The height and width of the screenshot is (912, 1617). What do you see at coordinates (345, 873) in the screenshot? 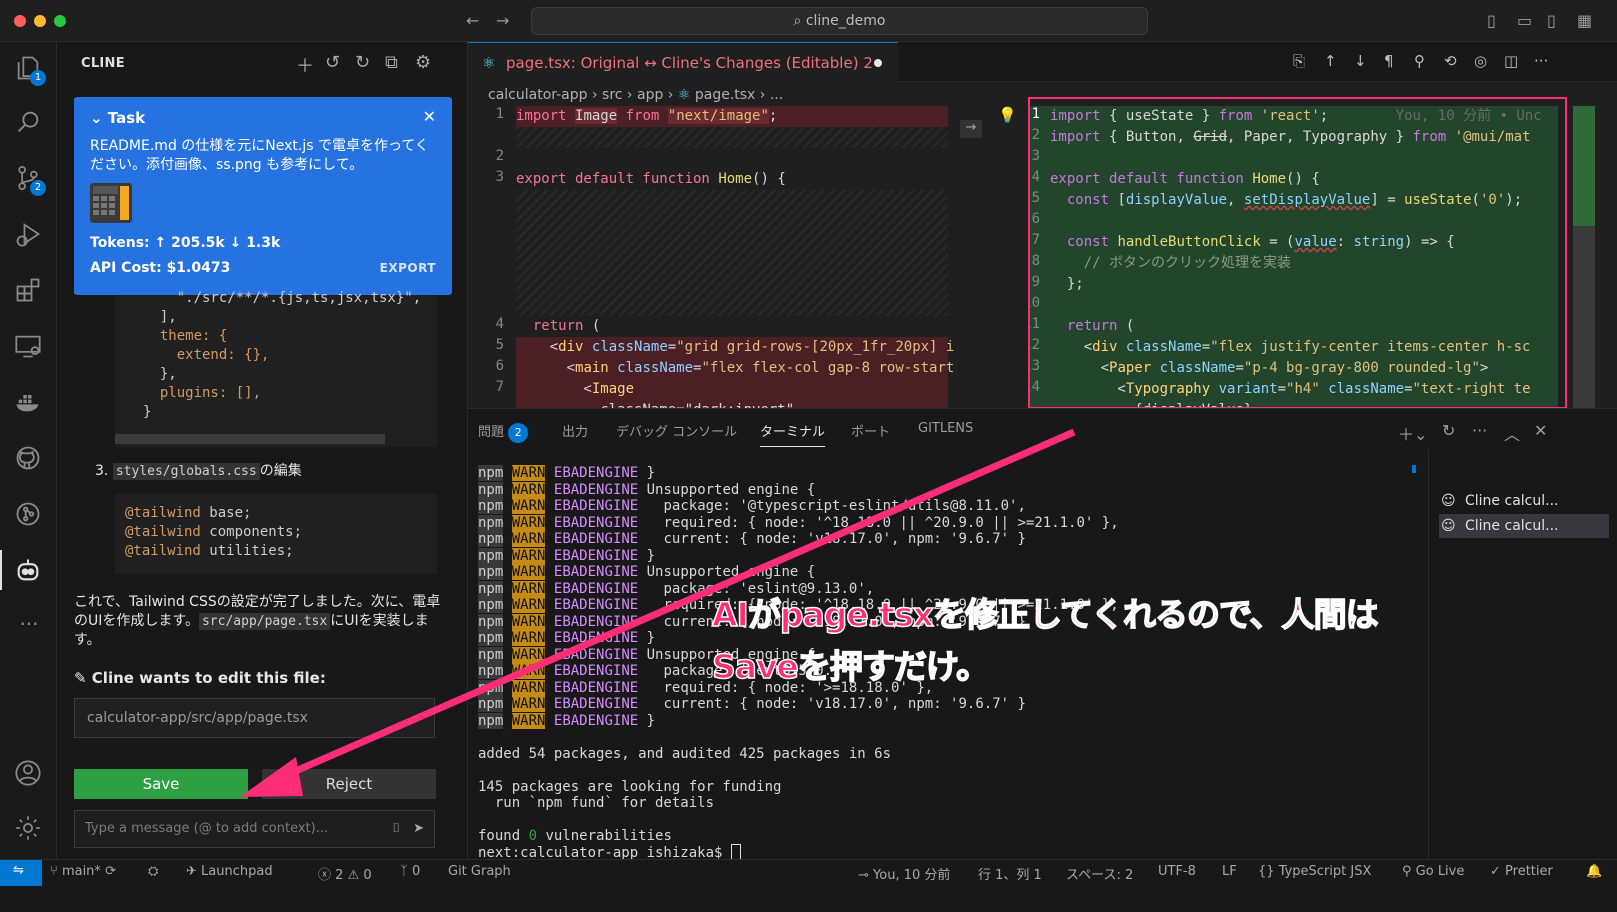
I see `problems-indicator: ⓧ 2 ⚠ 0` at bounding box center [345, 873].